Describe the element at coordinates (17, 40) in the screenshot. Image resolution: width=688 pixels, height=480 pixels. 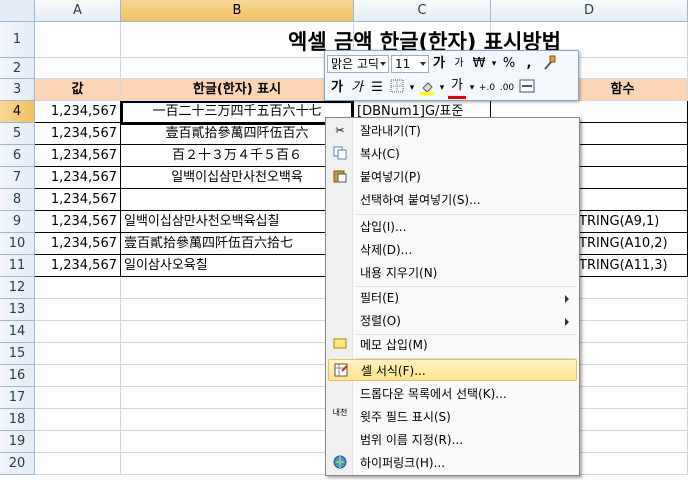
I see `row-header: 1` at that location.